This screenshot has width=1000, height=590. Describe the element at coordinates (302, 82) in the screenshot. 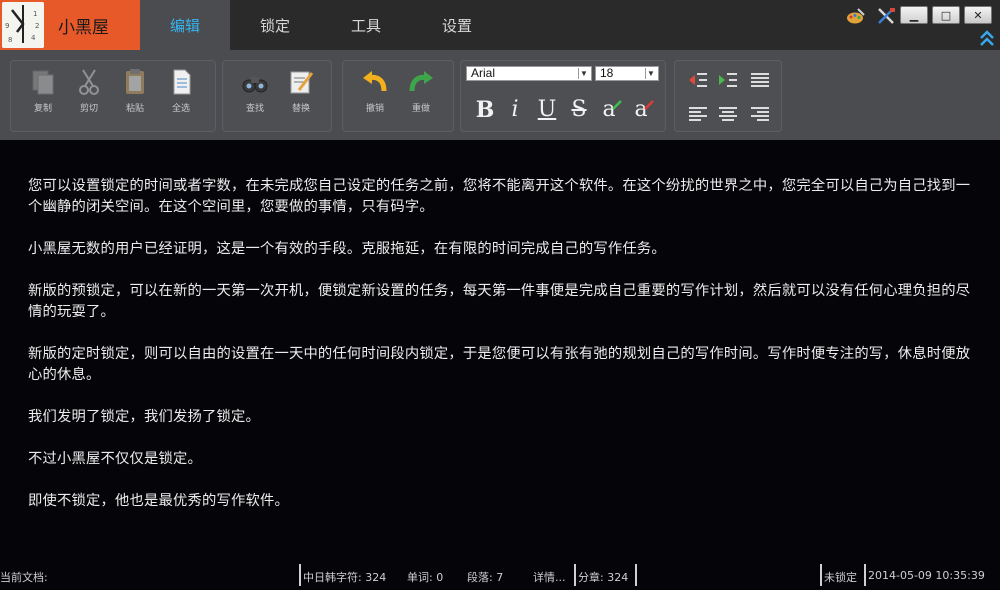

I see `edit-note-icon` at that location.